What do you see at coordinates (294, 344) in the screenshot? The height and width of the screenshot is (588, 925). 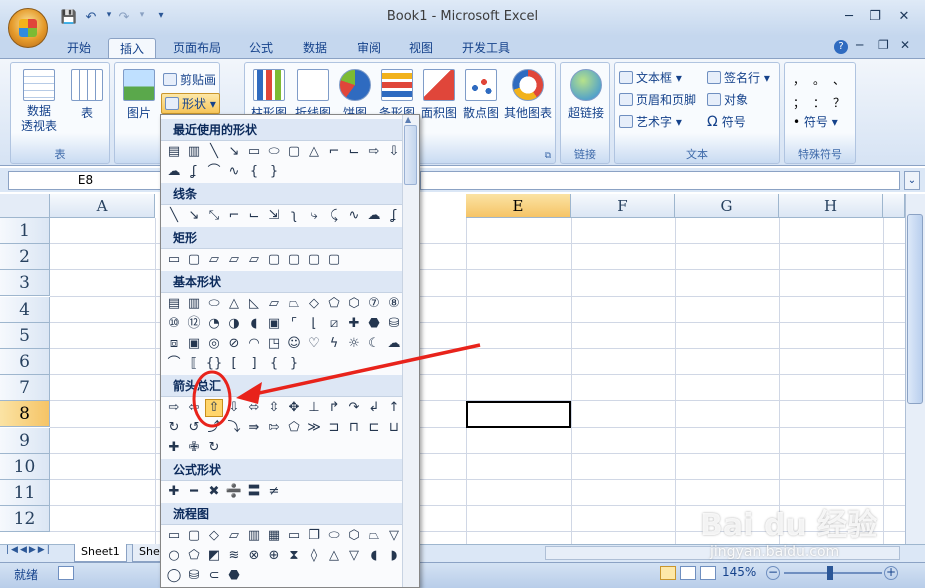 I see `smiley-face-icon: ☺` at bounding box center [294, 344].